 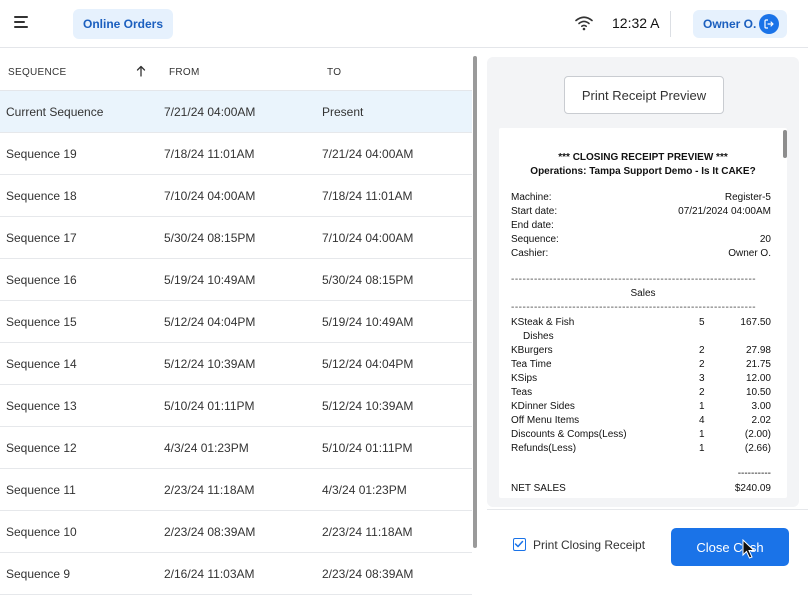 What do you see at coordinates (475, 302) in the screenshot?
I see `table-scrollbar` at bounding box center [475, 302].